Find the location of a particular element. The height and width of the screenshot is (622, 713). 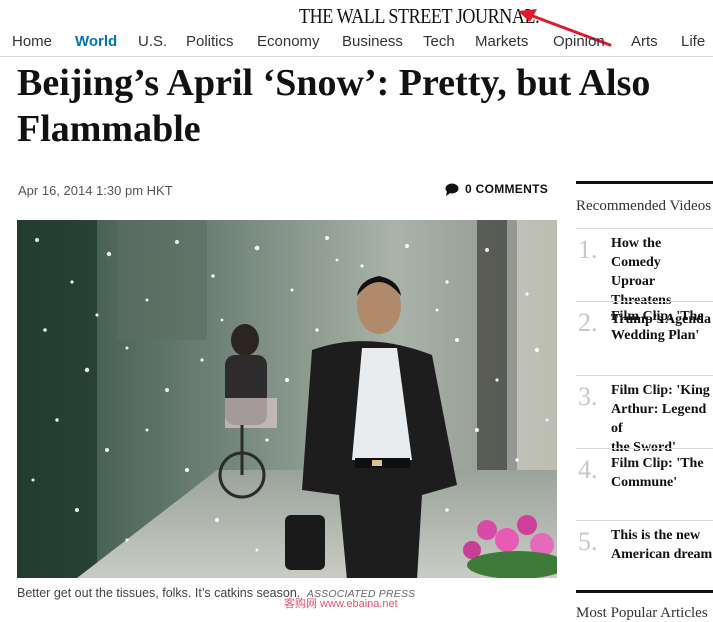

comments-count: 0 COMMENTS is located at coordinates (507, 189).